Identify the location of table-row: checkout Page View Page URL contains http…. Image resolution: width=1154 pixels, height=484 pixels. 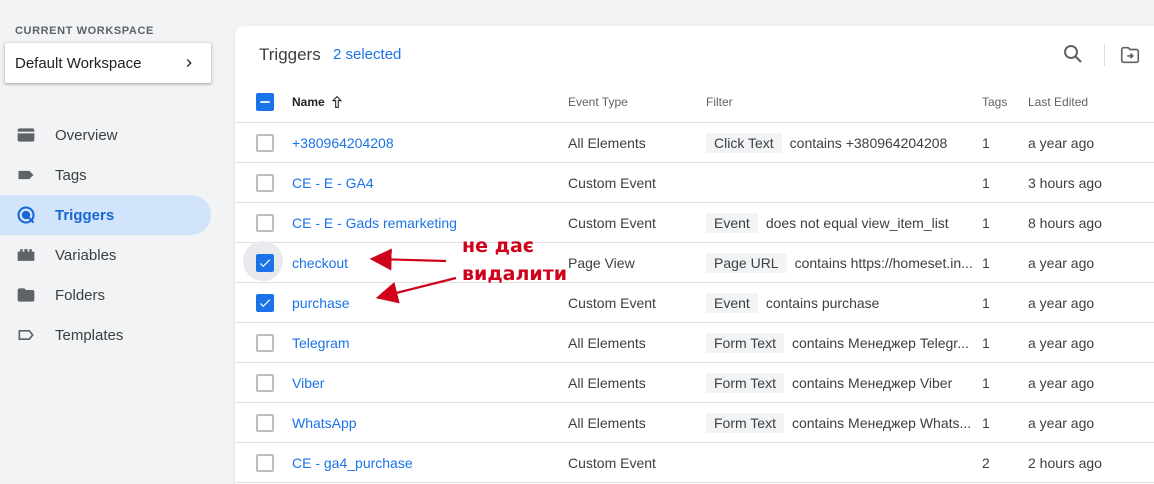
(694, 261).